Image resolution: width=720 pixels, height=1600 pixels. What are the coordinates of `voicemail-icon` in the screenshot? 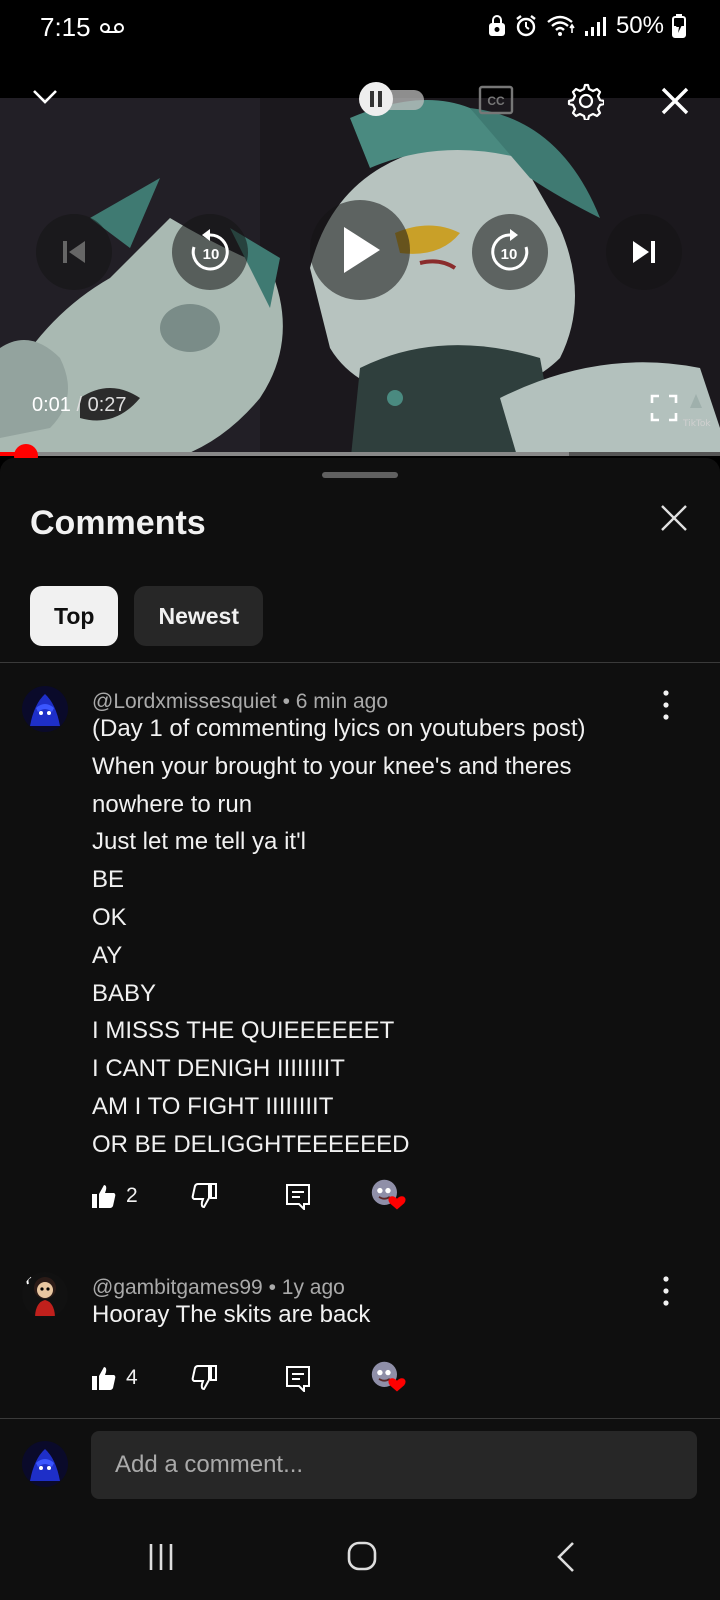 It's located at (112, 28).